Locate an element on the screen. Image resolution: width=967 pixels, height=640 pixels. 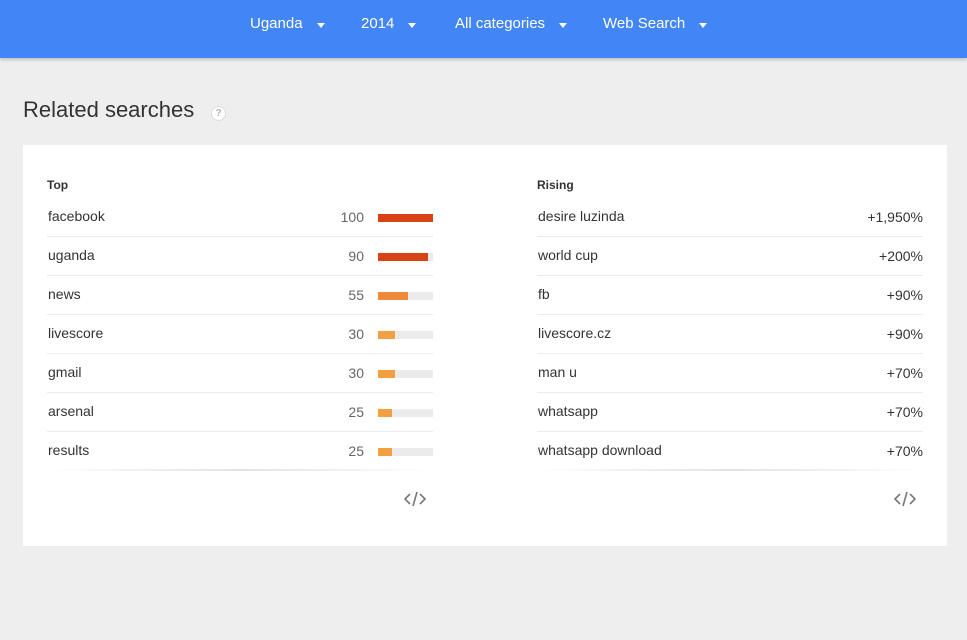
search-term: gmail is located at coordinates (64, 372).